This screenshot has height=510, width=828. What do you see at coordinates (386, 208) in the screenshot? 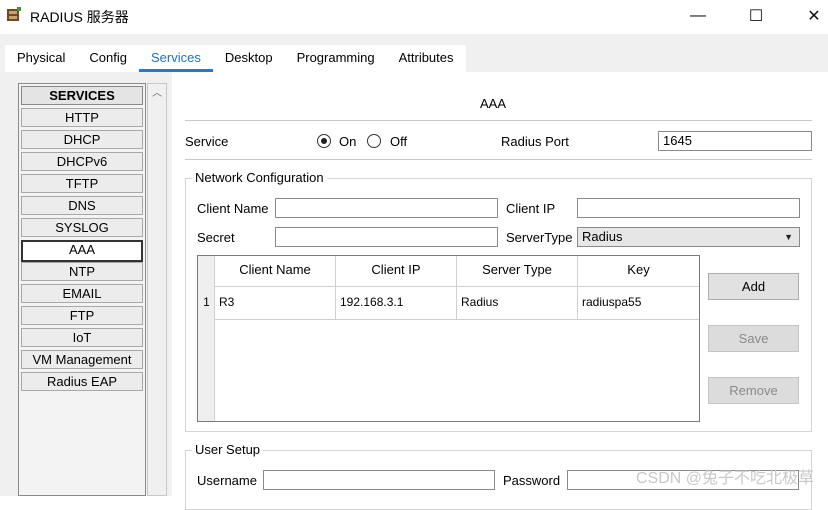
I see `client-name-input` at bounding box center [386, 208].